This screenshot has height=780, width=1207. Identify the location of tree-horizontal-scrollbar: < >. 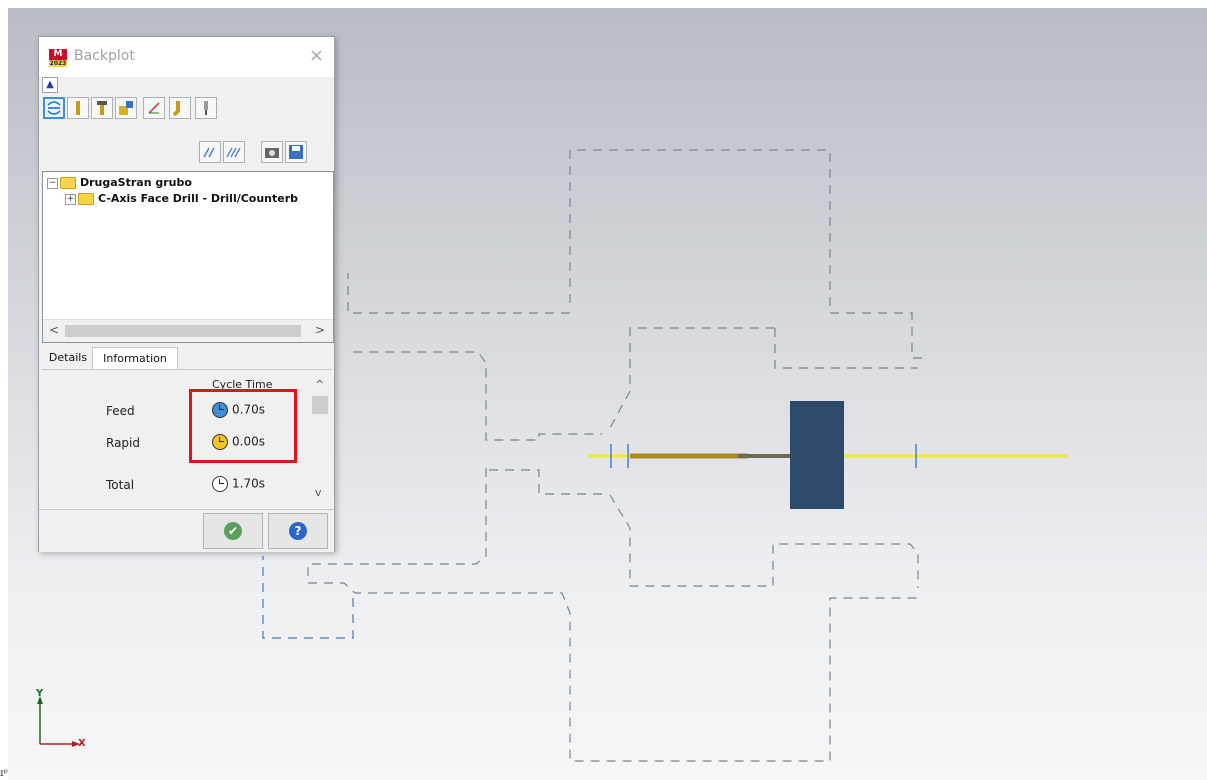
(188, 330).